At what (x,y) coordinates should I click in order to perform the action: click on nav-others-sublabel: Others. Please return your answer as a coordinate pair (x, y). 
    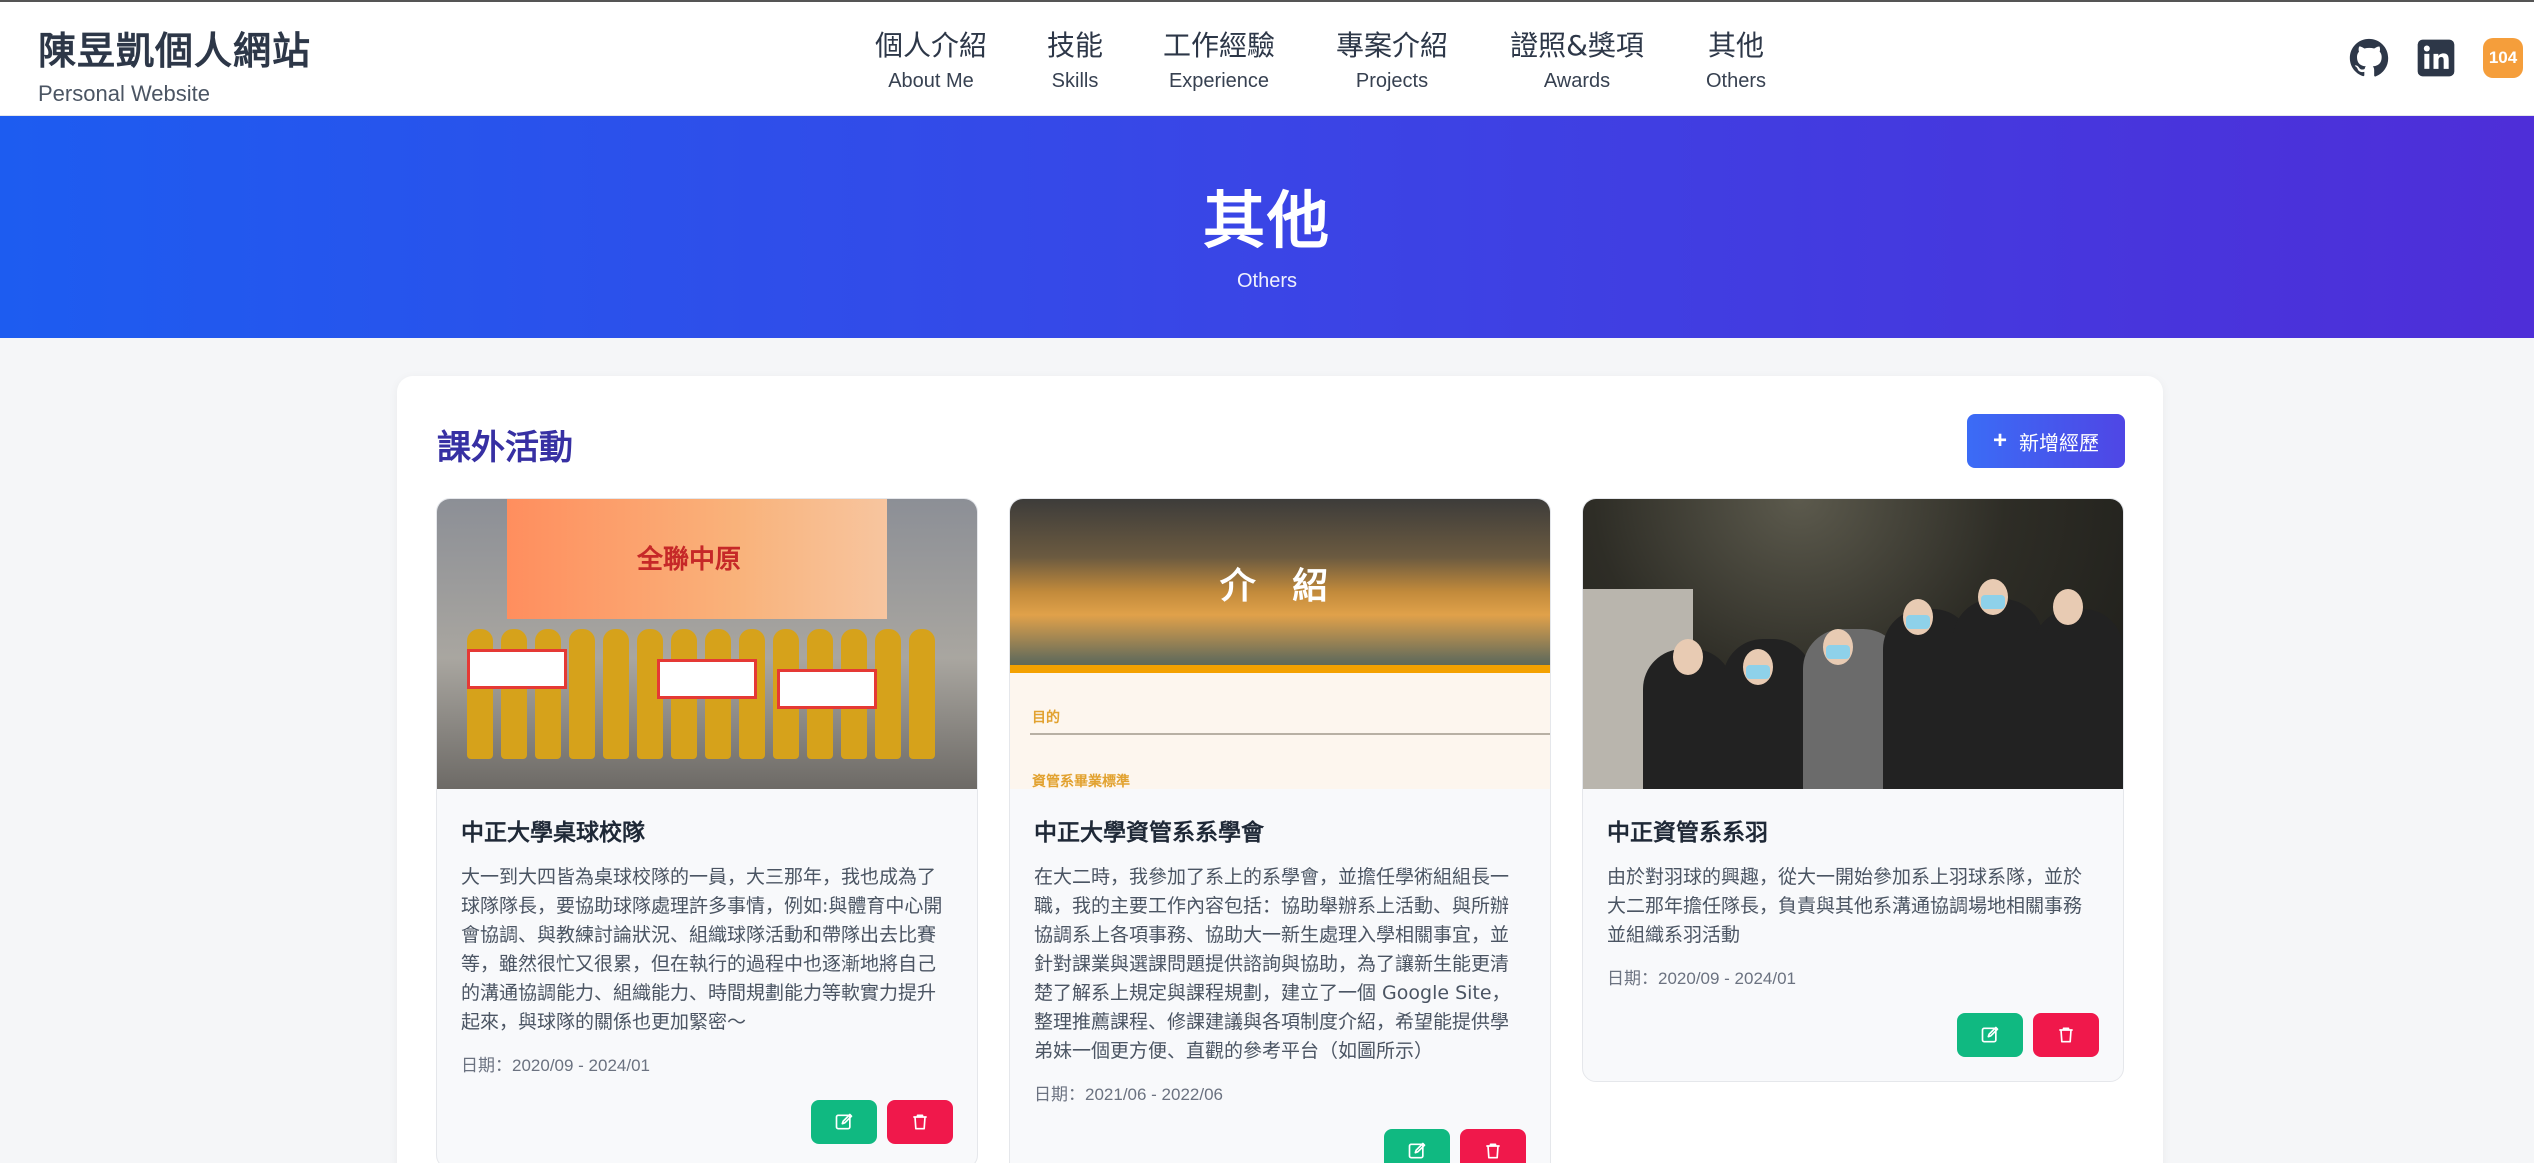
    Looking at the image, I should click on (1736, 81).